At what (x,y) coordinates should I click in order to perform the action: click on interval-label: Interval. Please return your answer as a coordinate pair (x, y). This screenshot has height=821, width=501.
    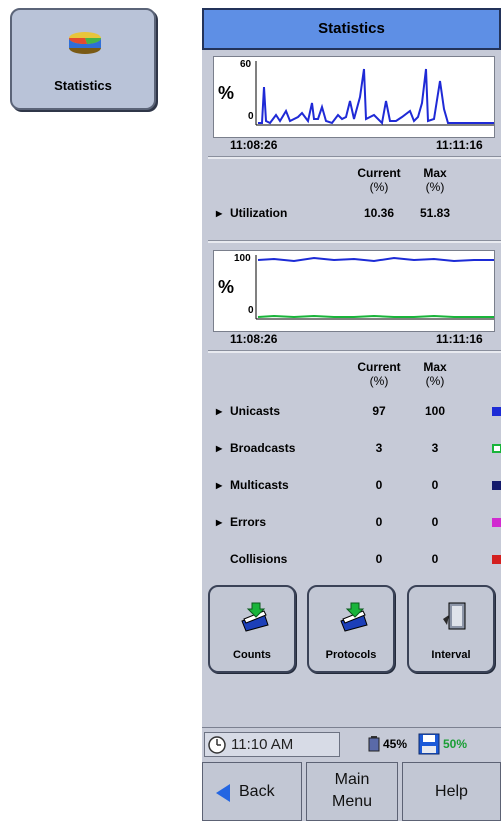
    Looking at the image, I should click on (451, 655).